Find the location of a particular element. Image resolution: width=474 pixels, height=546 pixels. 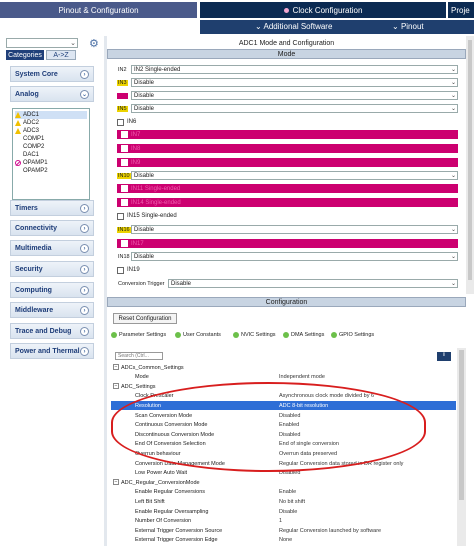

mode-row-in19: IN19 is located at coordinates (288, 270).